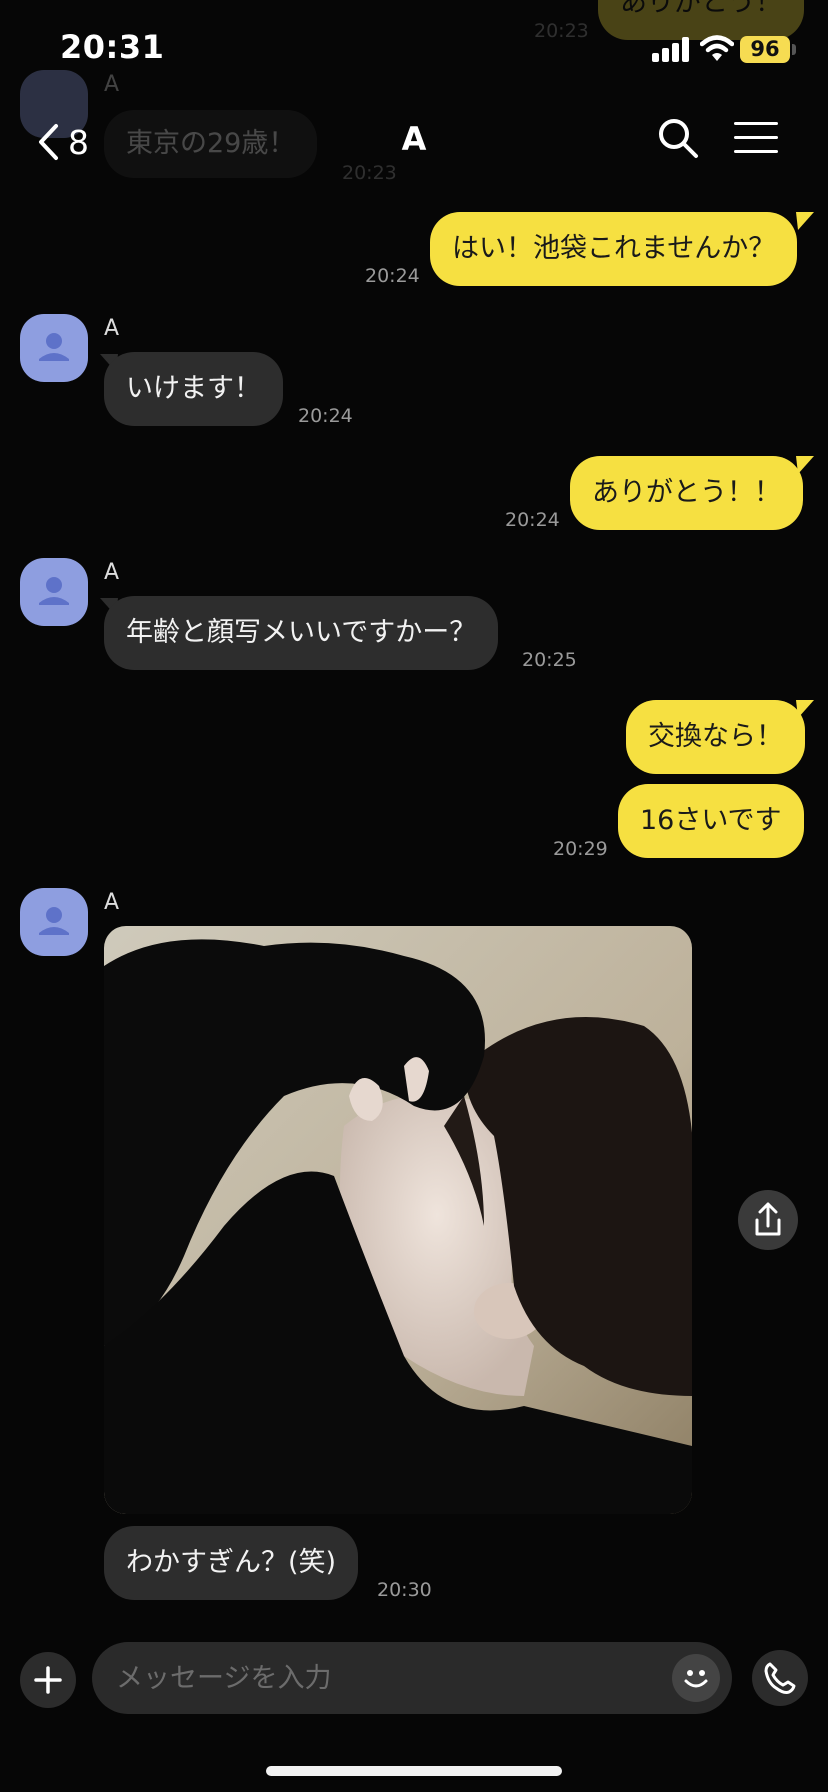 This screenshot has width=828, height=1792. Describe the element at coordinates (756, 138) in the screenshot. I see `menu-icon` at that location.